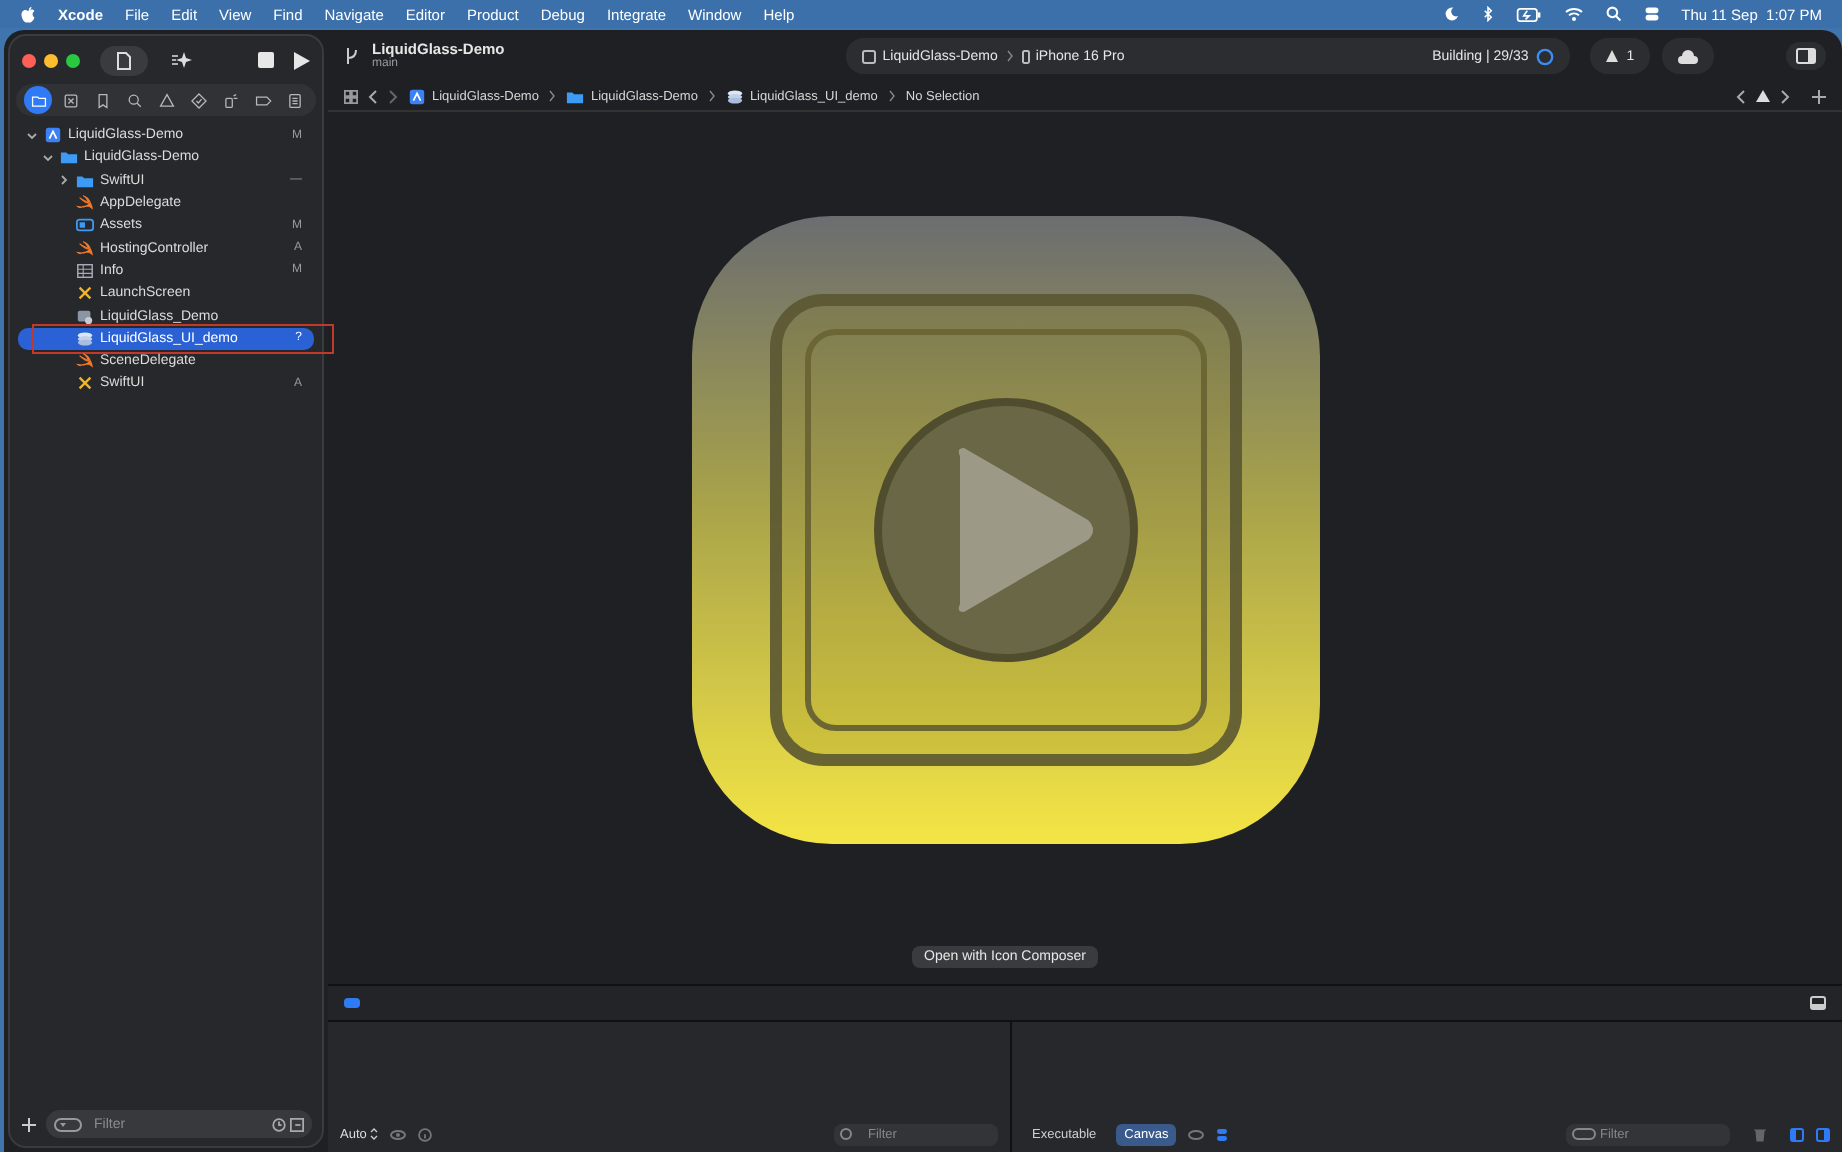  What do you see at coordinates (352, 56) in the screenshot?
I see `branch-icon` at bounding box center [352, 56].